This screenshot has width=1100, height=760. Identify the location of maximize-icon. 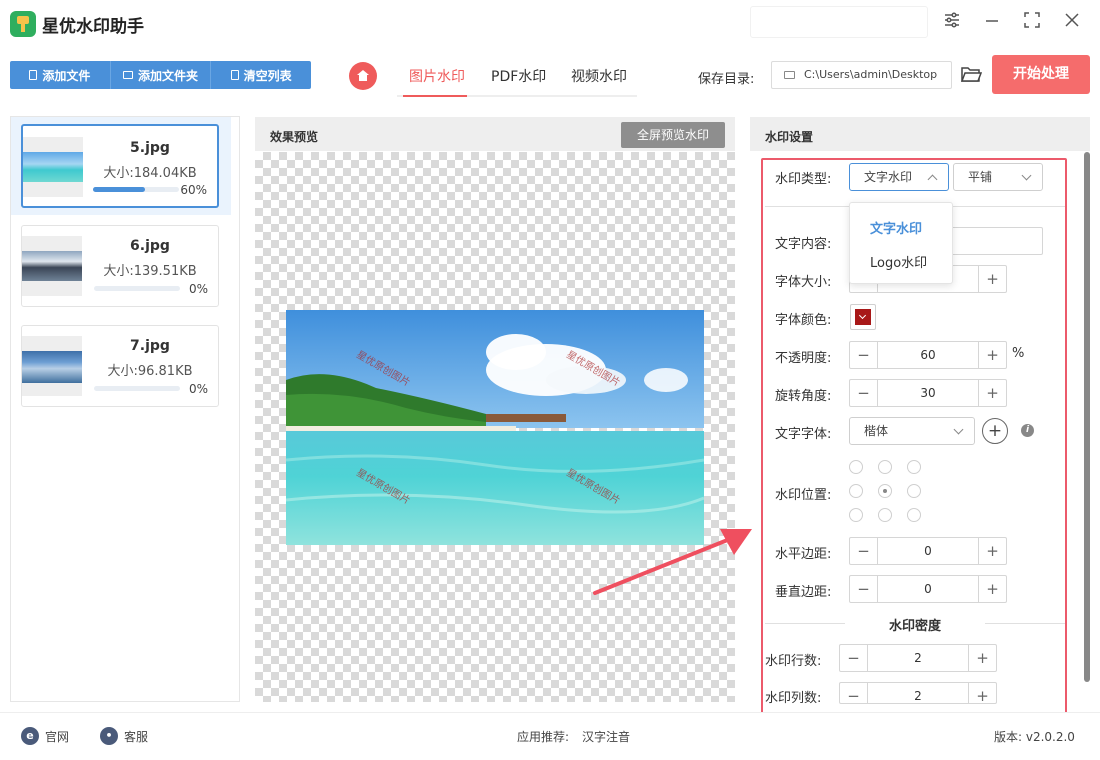
(1032, 22).